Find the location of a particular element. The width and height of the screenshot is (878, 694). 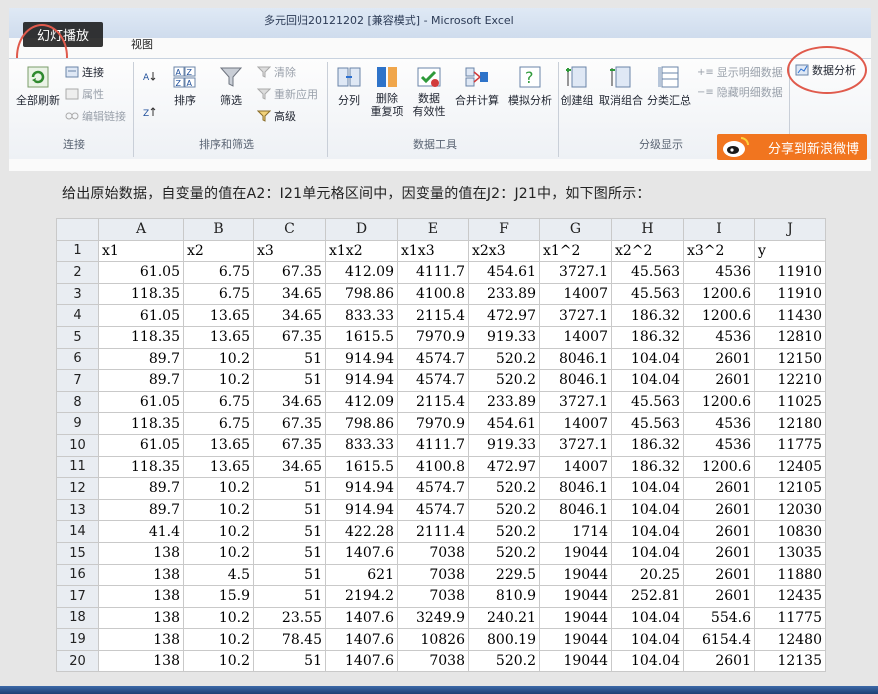

remove-duplicates-button: 删除 重复项 is located at coordinates (387, 91).